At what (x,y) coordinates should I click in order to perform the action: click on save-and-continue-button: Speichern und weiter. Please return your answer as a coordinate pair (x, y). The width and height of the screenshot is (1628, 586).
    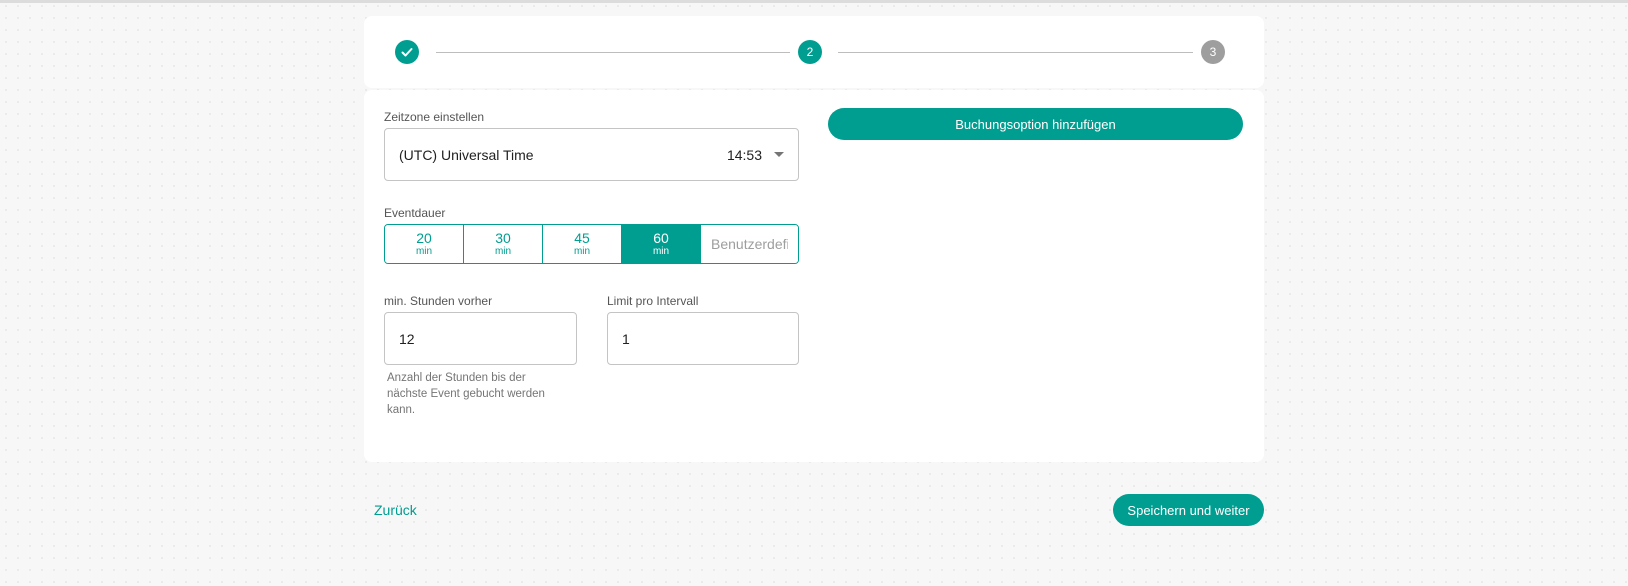
    Looking at the image, I should click on (1188, 510).